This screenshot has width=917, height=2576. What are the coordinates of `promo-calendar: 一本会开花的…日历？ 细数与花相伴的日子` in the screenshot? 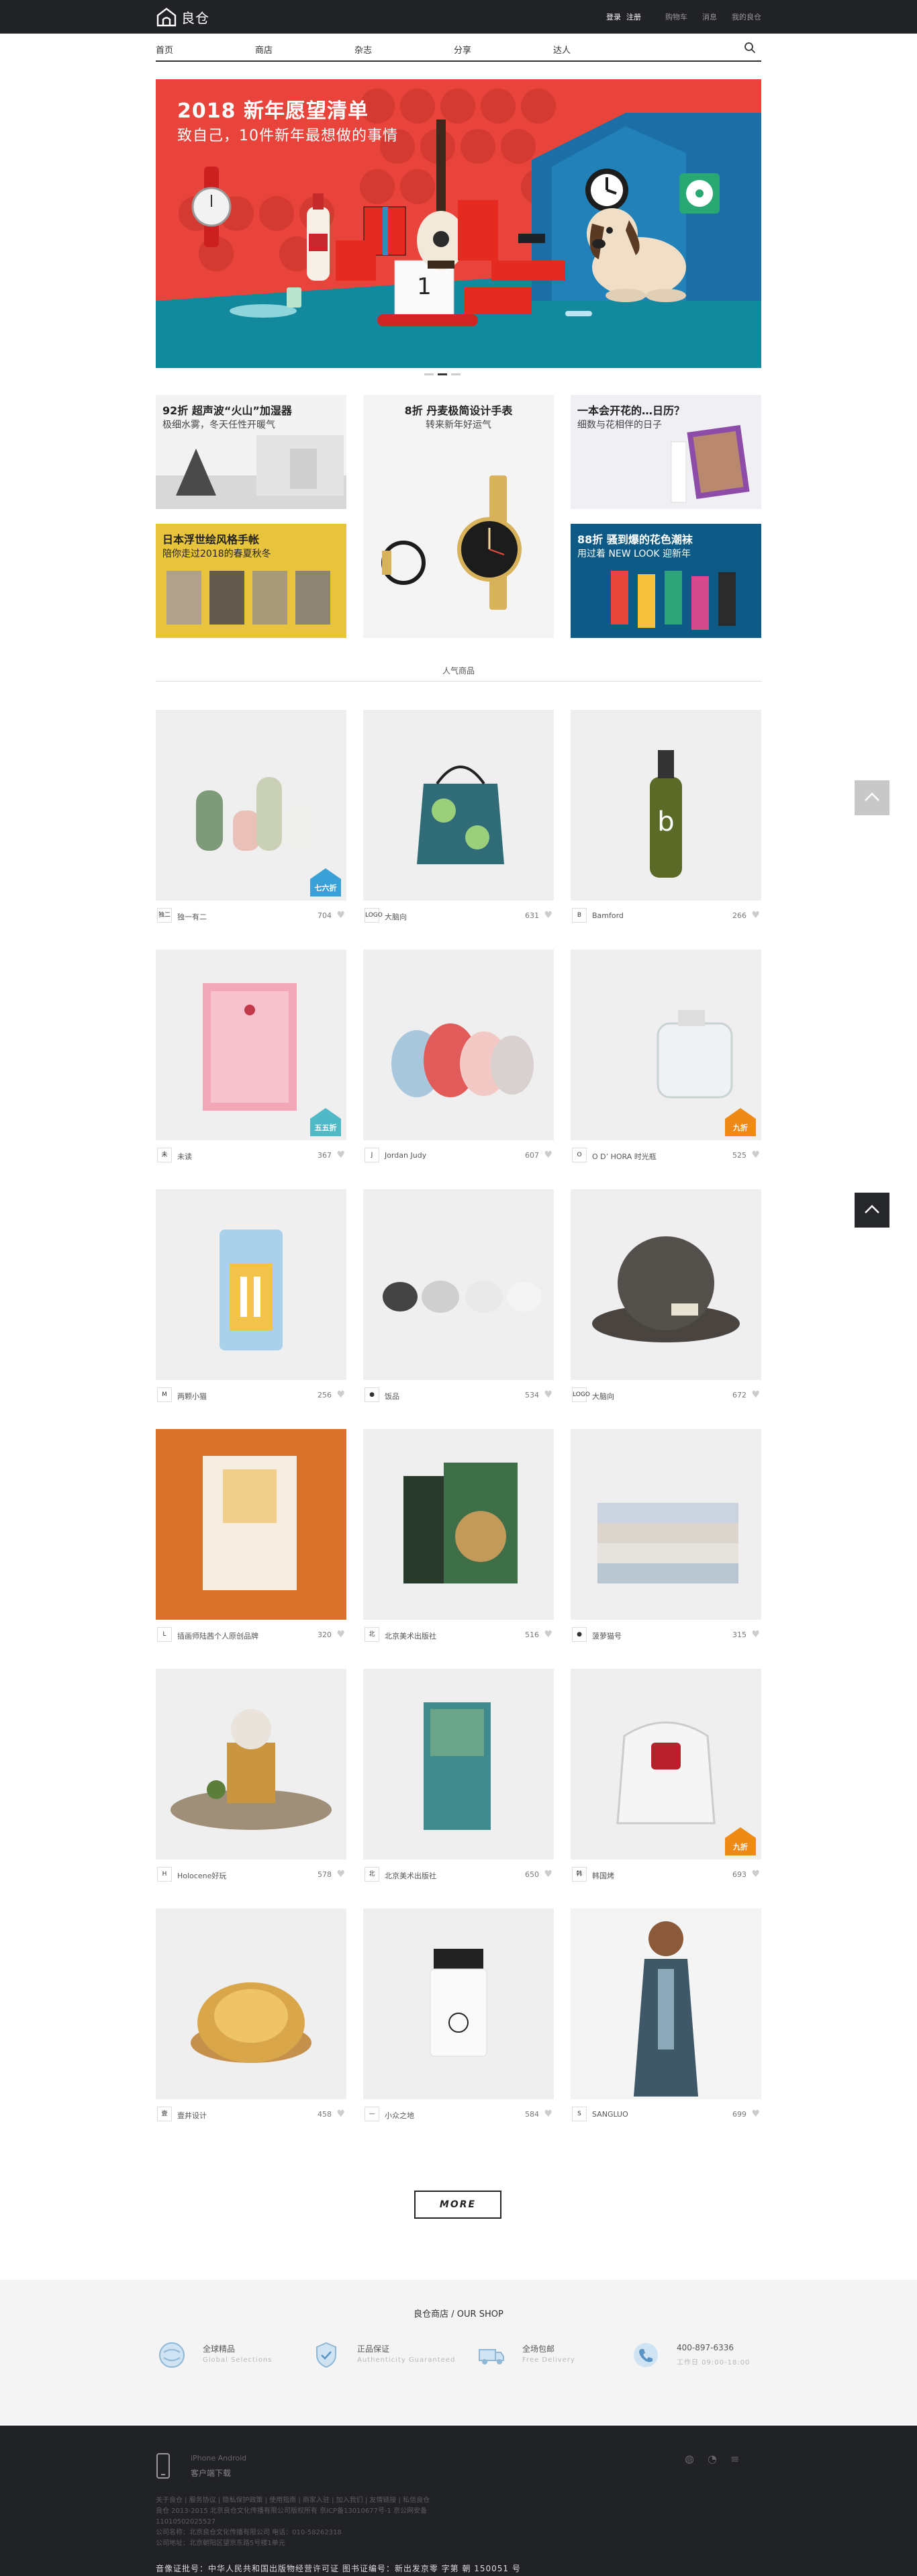 It's located at (666, 452).